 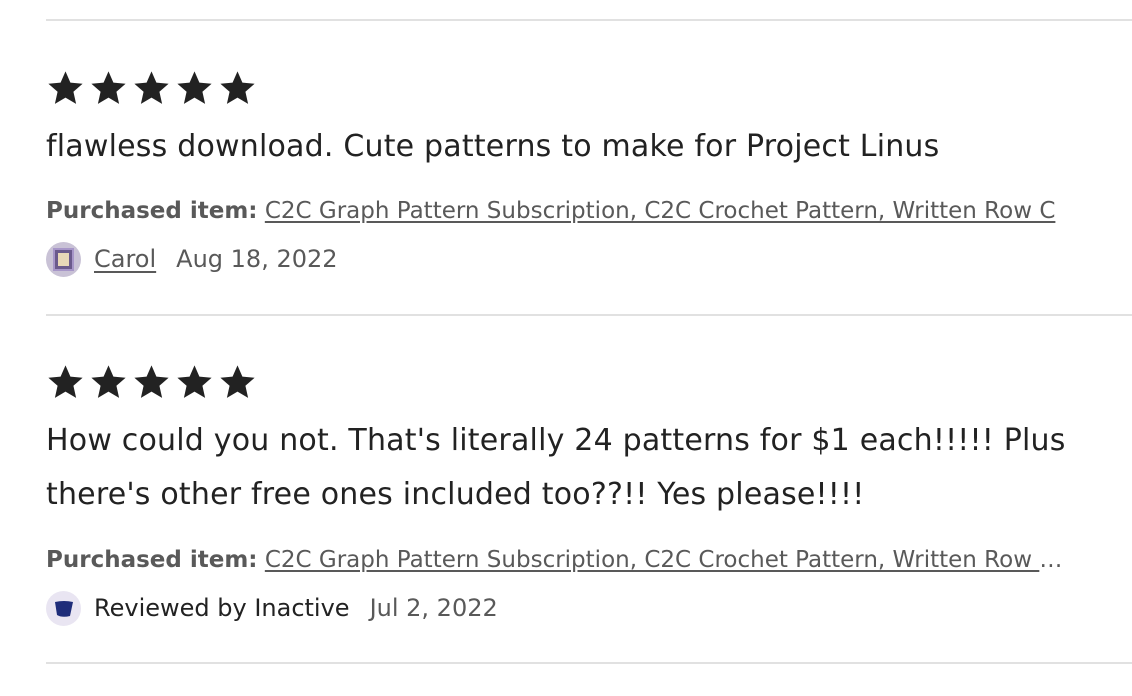 What do you see at coordinates (257, 259) in the screenshot?
I see `review-date: Aug 18, 2022` at bounding box center [257, 259].